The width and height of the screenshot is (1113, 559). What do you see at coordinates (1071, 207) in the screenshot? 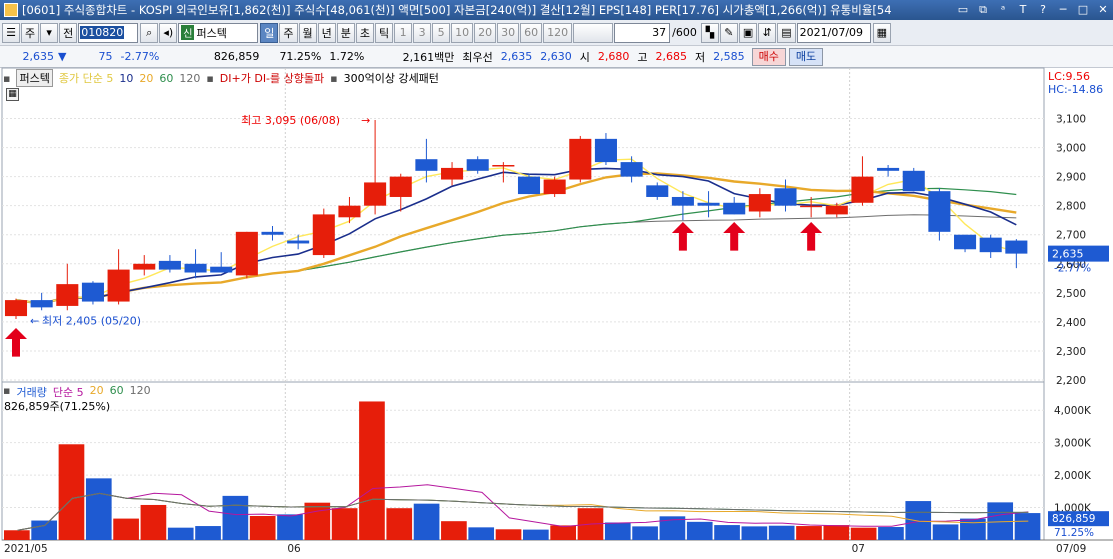
I see `price-tick-label: 2,800` at bounding box center [1071, 207].